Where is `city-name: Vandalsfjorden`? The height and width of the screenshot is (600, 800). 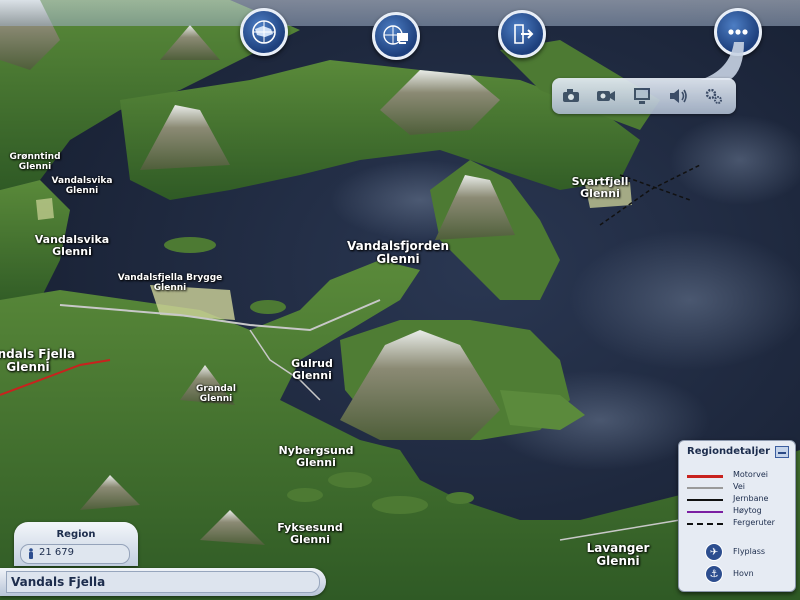
city-name: Vandalsfjorden is located at coordinates (398, 246).